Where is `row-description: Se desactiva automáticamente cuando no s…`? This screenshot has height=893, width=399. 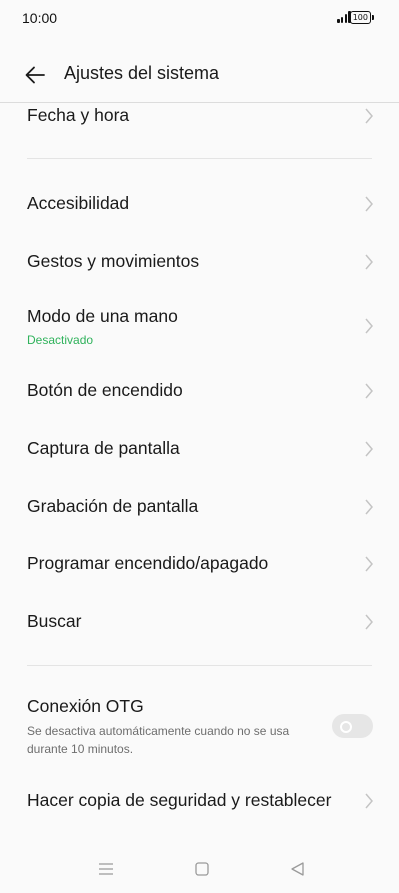
row-description: Se desactiva automáticamente cuando no s… is located at coordinates (158, 740).